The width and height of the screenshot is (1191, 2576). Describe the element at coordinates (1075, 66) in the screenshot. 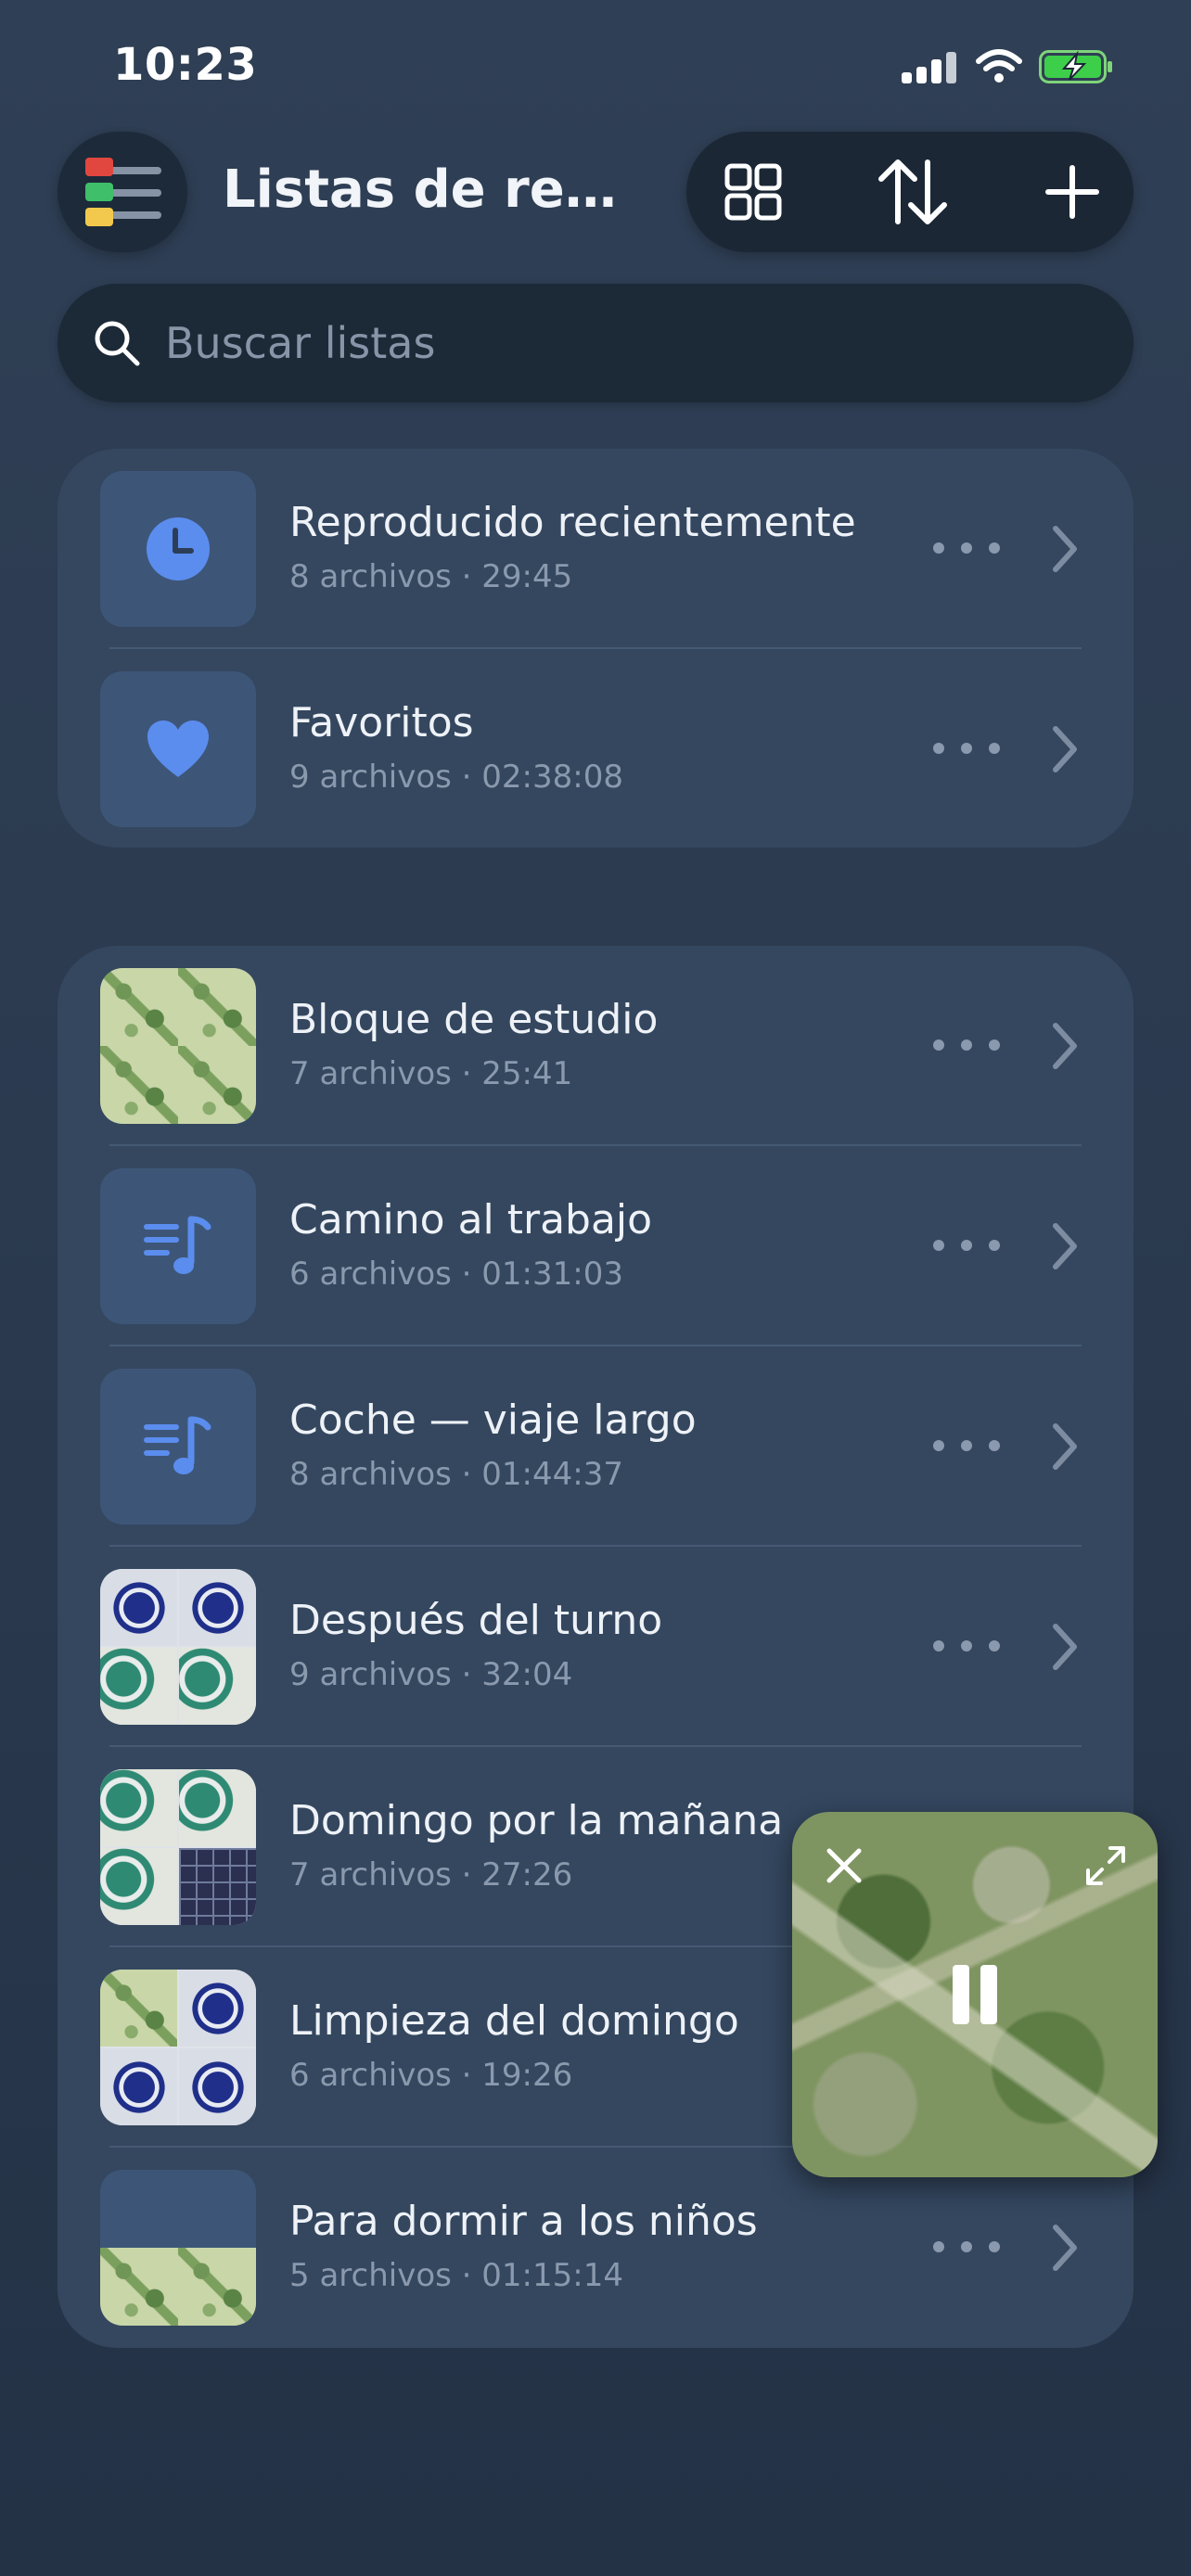

I see `battery-charging-icon` at that location.